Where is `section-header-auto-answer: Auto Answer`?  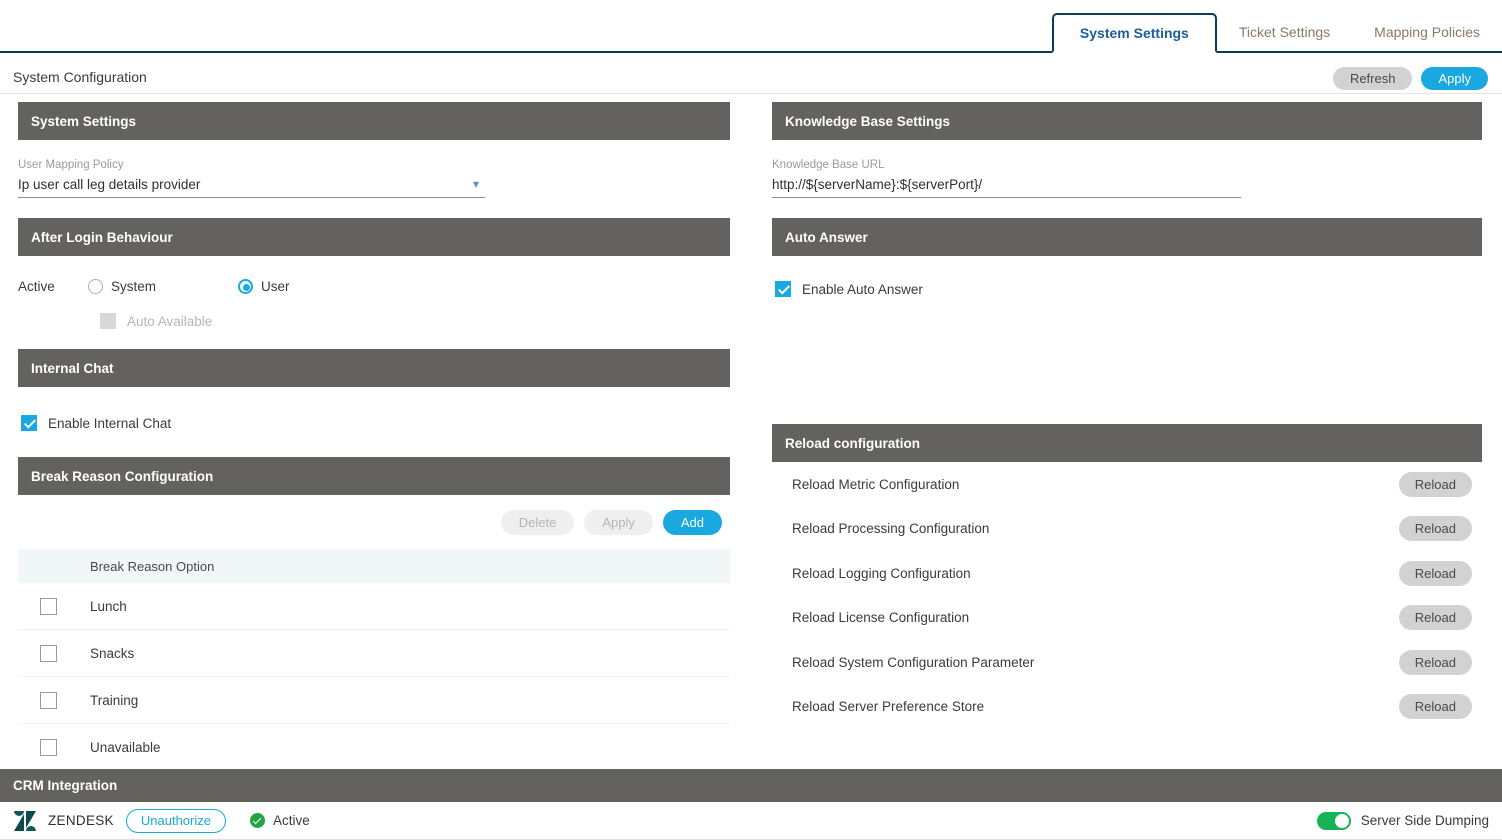
section-header-auto-answer: Auto Answer is located at coordinates (1127, 237).